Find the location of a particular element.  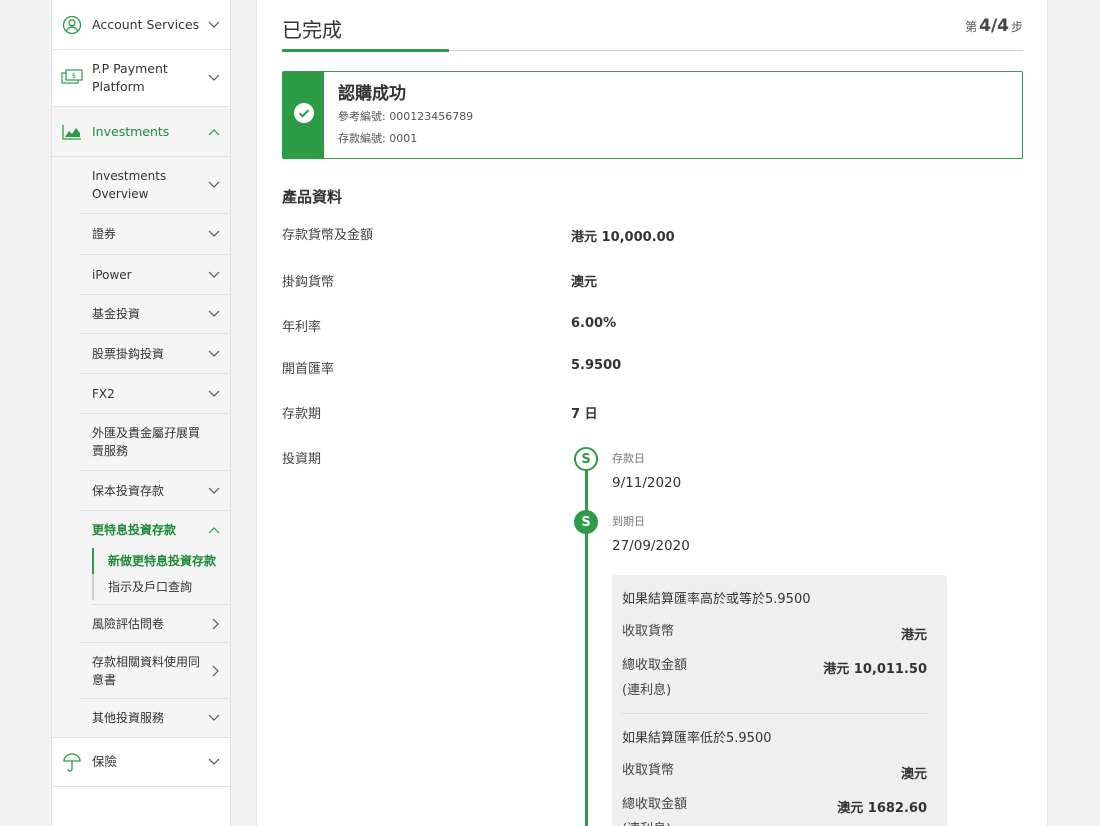

start-date: 9/11/2020 is located at coordinates (647, 483).